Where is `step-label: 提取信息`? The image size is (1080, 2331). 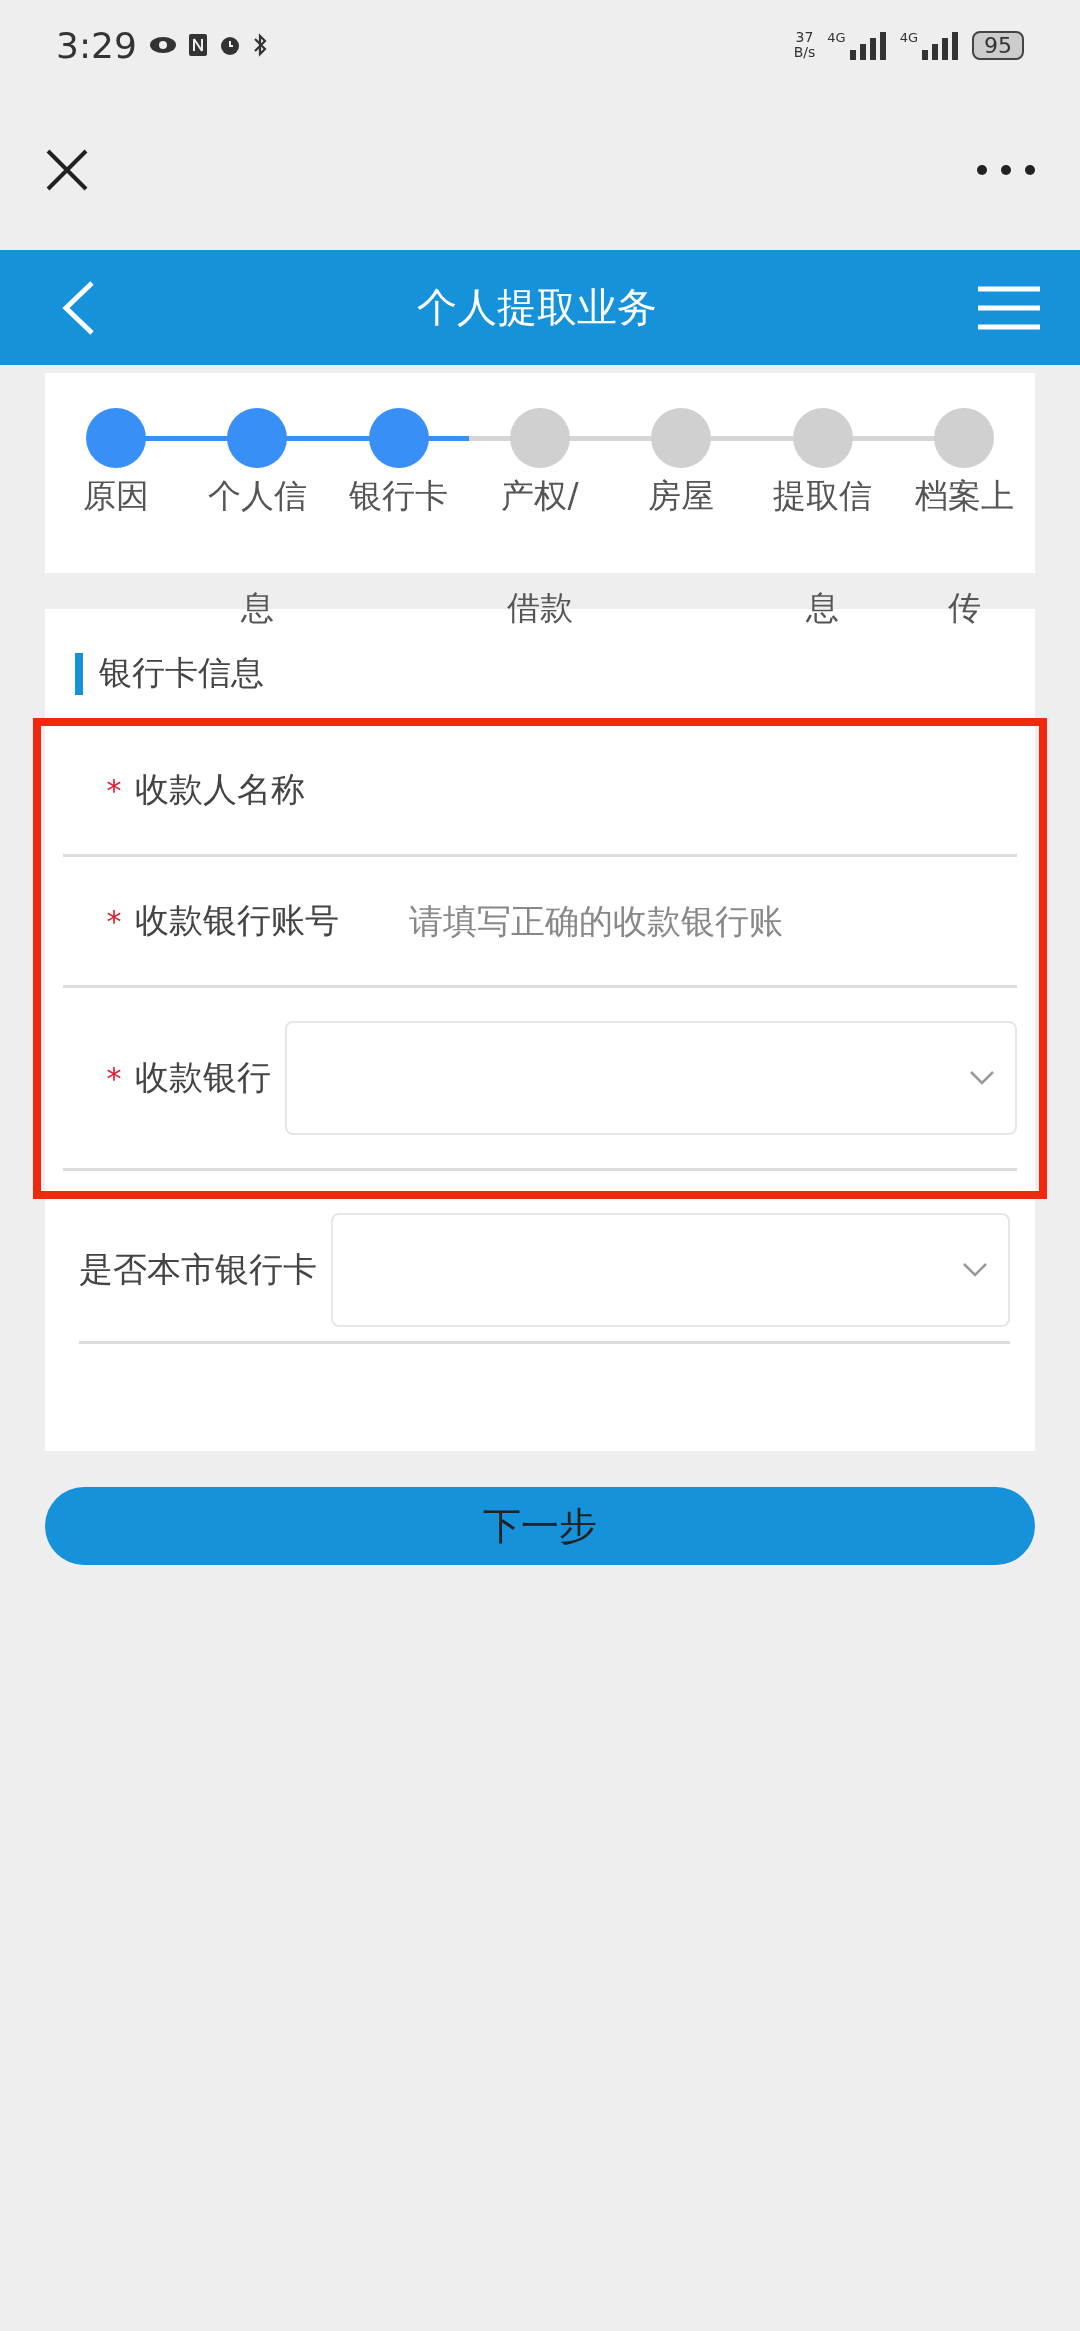
step-label: 提取信息 is located at coordinates (823, 552).